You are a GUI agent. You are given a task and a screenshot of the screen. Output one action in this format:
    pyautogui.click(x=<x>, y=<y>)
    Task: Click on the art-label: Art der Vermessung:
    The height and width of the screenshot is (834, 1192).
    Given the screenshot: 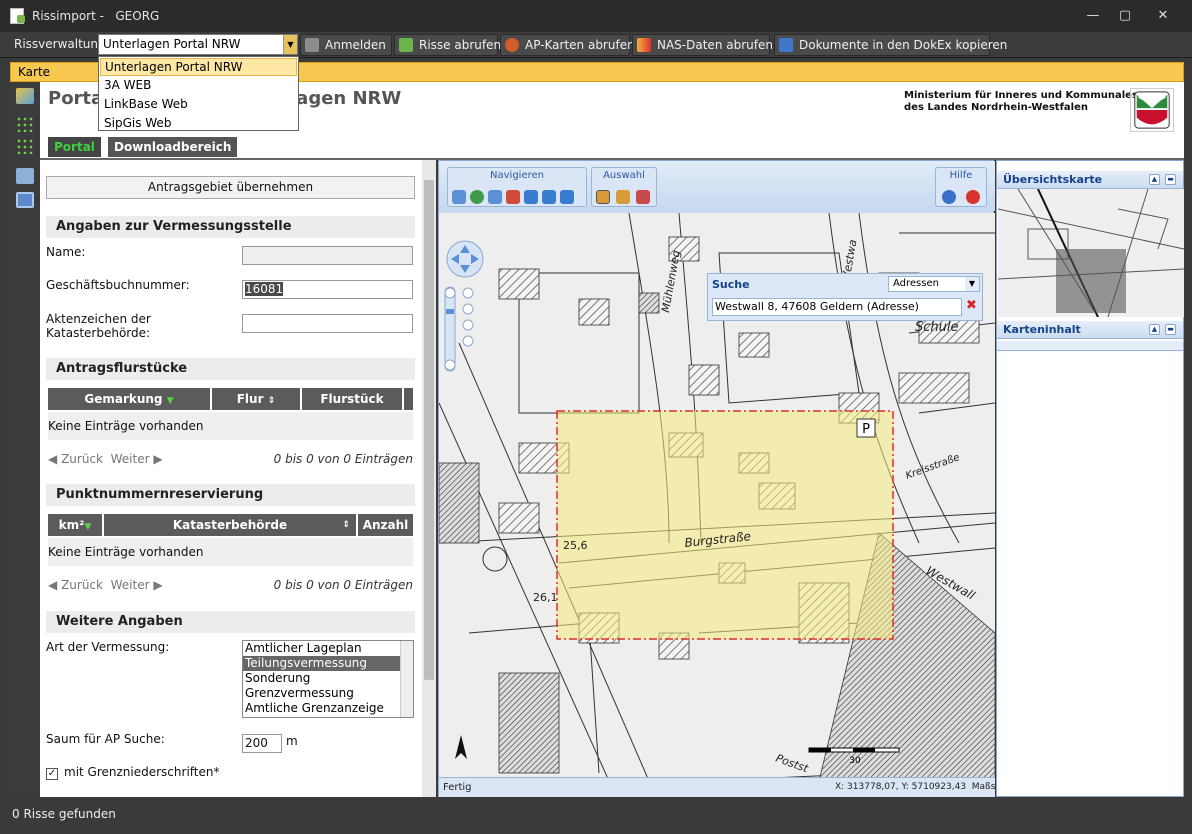 What is the action you would take?
    pyautogui.click(x=108, y=647)
    